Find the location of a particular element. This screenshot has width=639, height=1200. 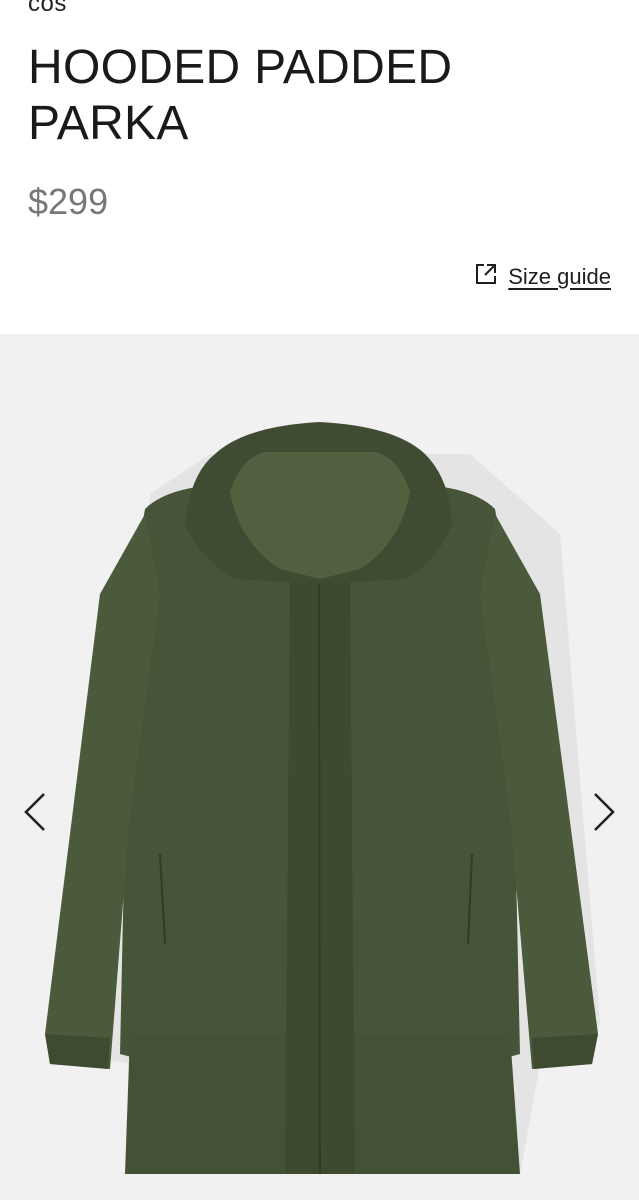

product-price: $299 is located at coordinates (68, 201).